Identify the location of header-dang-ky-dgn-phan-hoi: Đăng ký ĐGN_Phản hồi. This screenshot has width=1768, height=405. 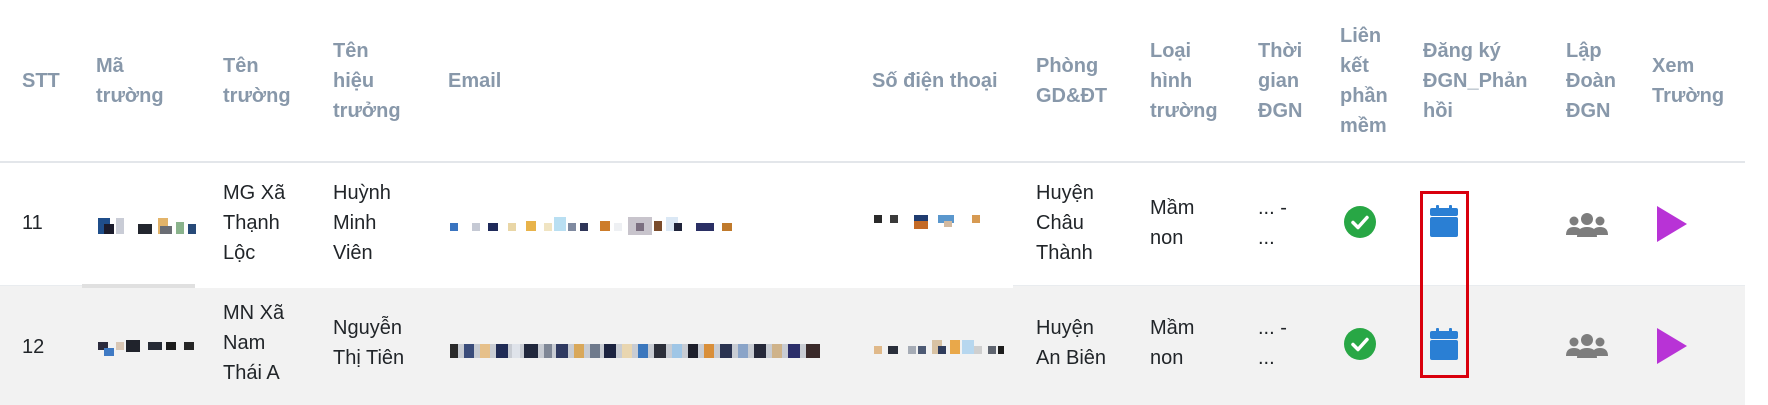
(1475, 81).